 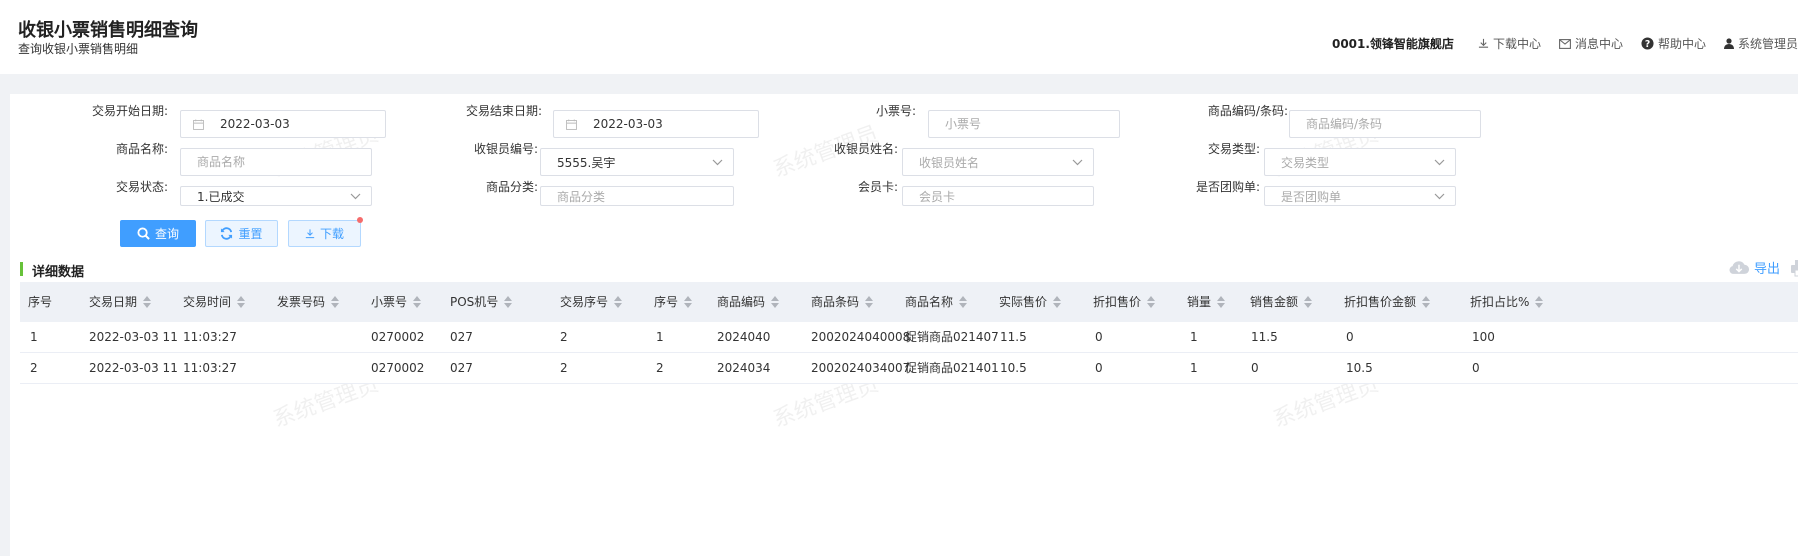 What do you see at coordinates (1591, 43) in the screenshot?
I see `message-center-link: 消息中心` at bounding box center [1591, 43].